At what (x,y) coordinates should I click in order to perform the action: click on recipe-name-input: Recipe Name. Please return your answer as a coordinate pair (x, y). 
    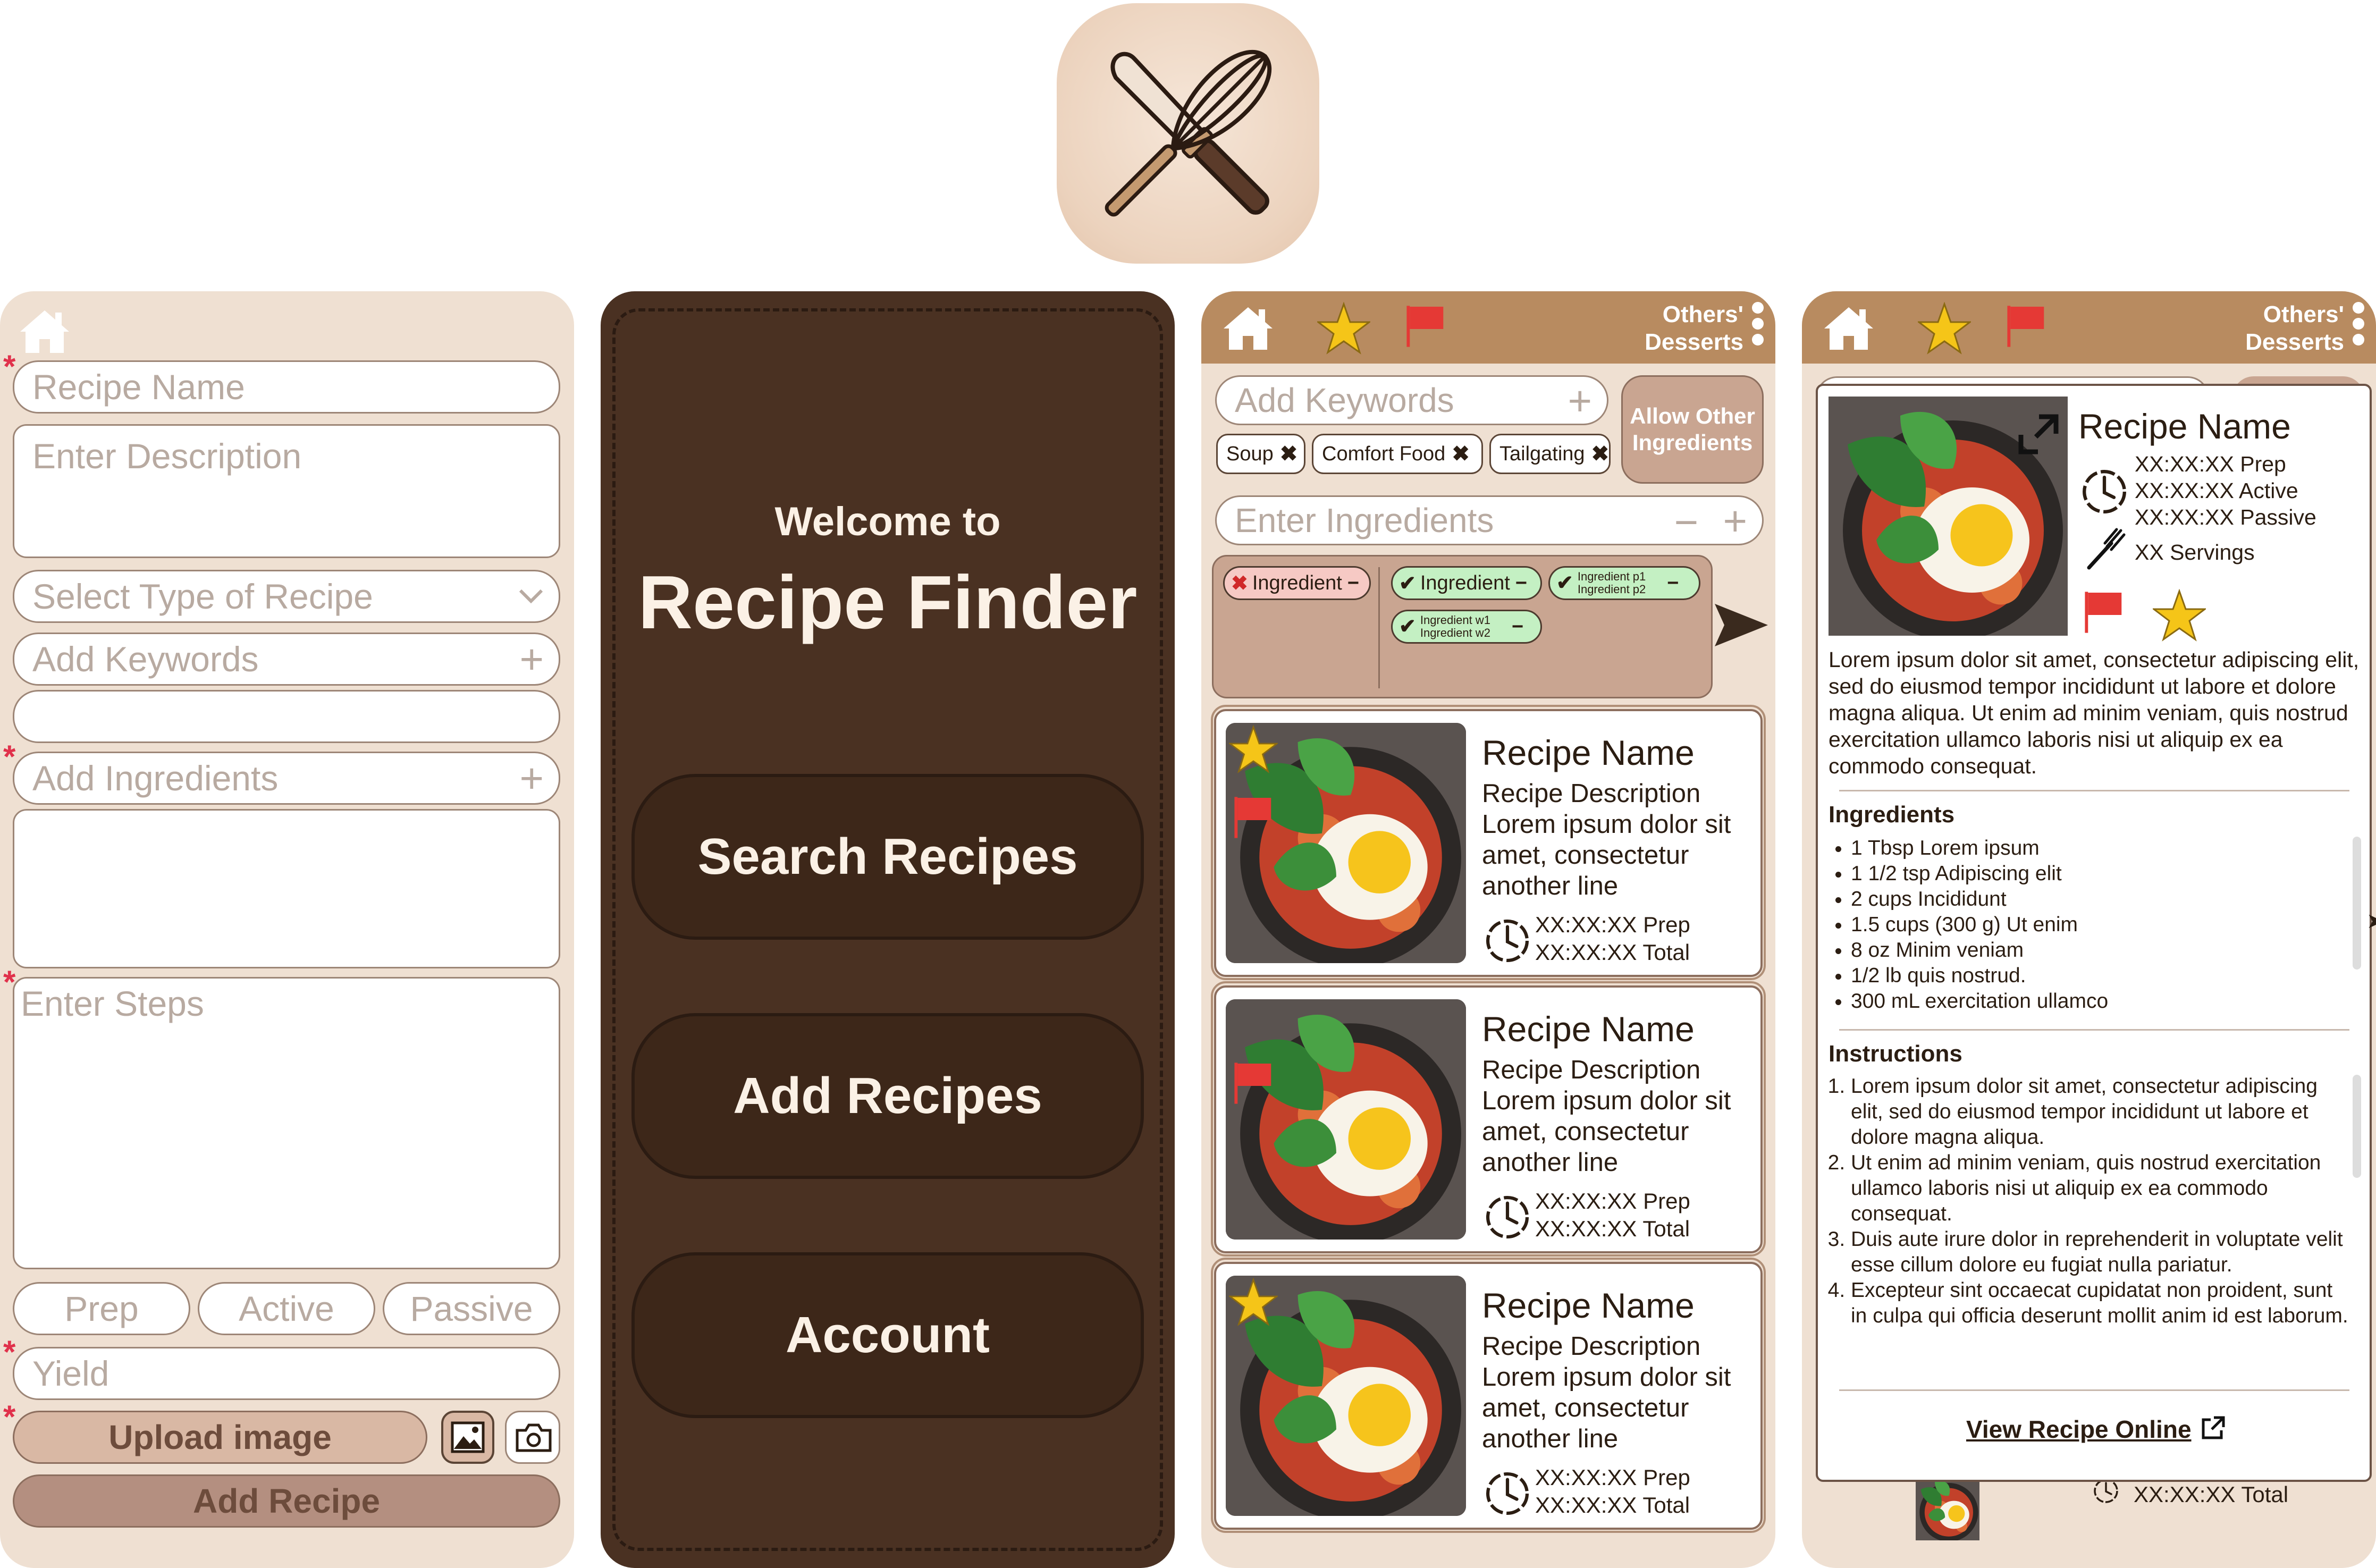
    Looking at the image, I should click on (286, 387).